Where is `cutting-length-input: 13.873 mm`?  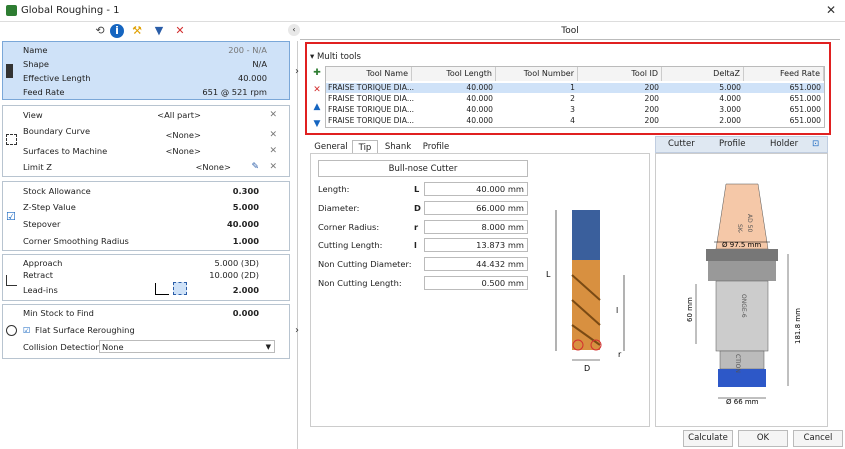 cutting-length-input: 13.873 mm is located at coordinates (476, 245).